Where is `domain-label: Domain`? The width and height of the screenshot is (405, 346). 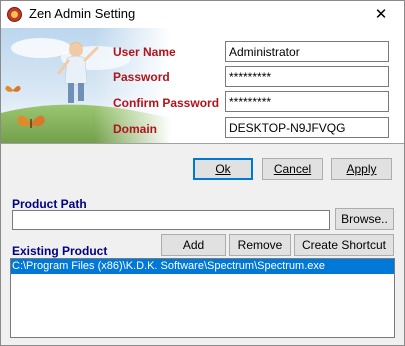 domain-label: Domain is located at coordinates (135, 129).